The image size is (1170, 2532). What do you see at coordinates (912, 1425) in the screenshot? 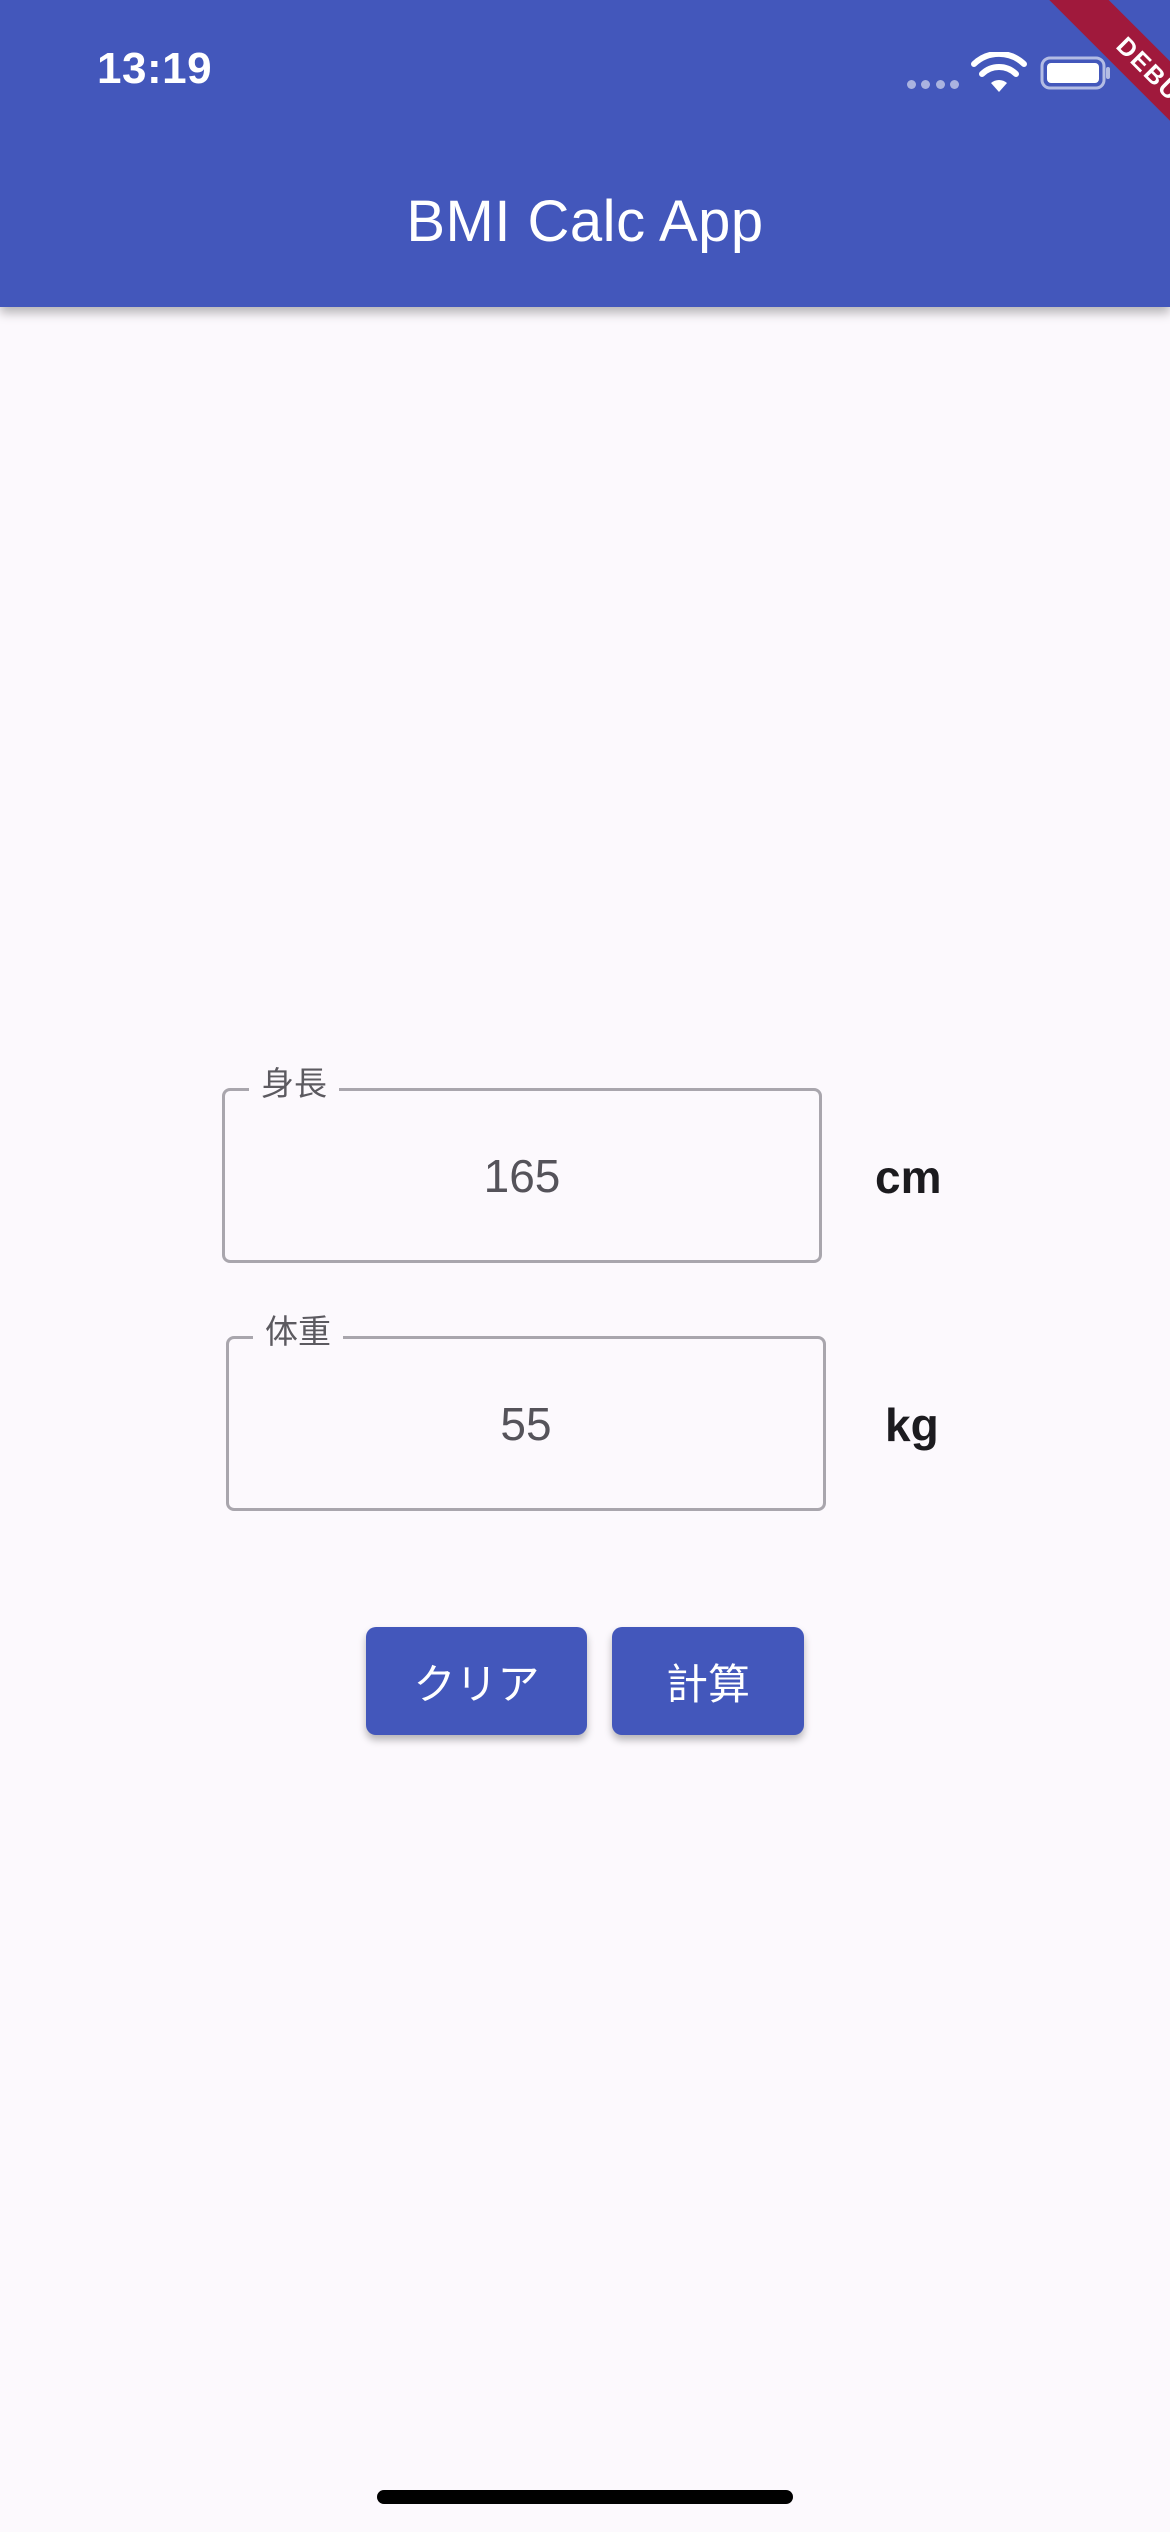
I see `weight-unit: kg` at bounding box center [912, 1425].